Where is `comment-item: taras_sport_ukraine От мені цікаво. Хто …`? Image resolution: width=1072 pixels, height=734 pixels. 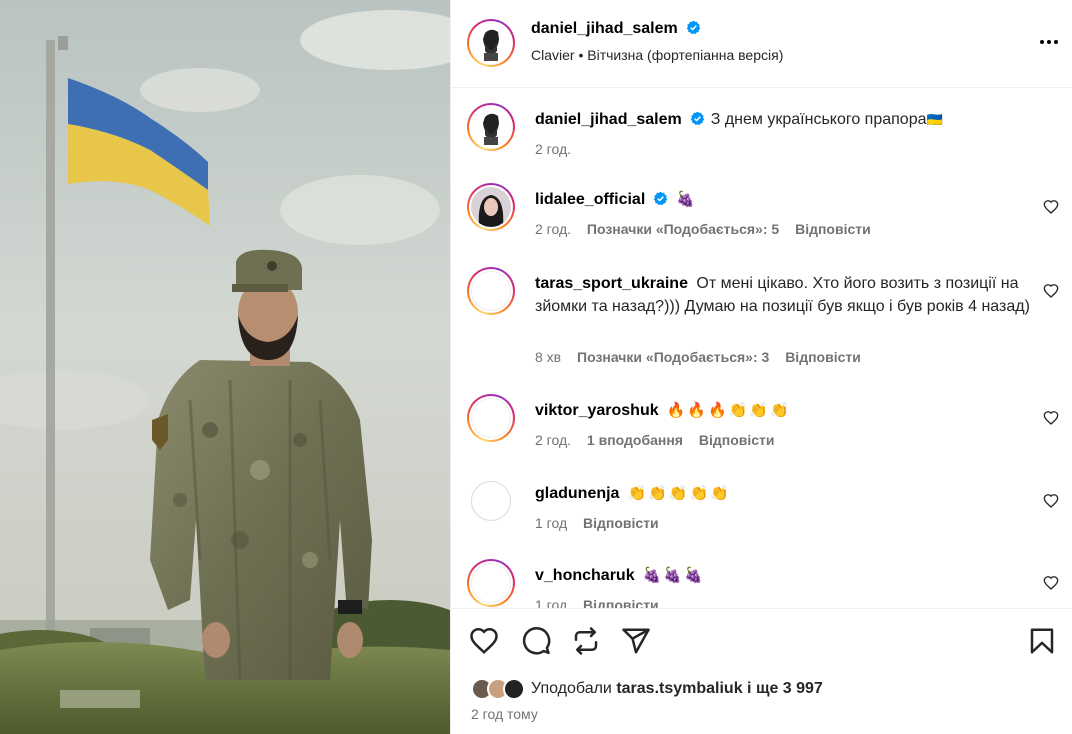
comment-item: taras_sport_ukraine От мені цікаво. Хто … is located at coordinates (761, 319).